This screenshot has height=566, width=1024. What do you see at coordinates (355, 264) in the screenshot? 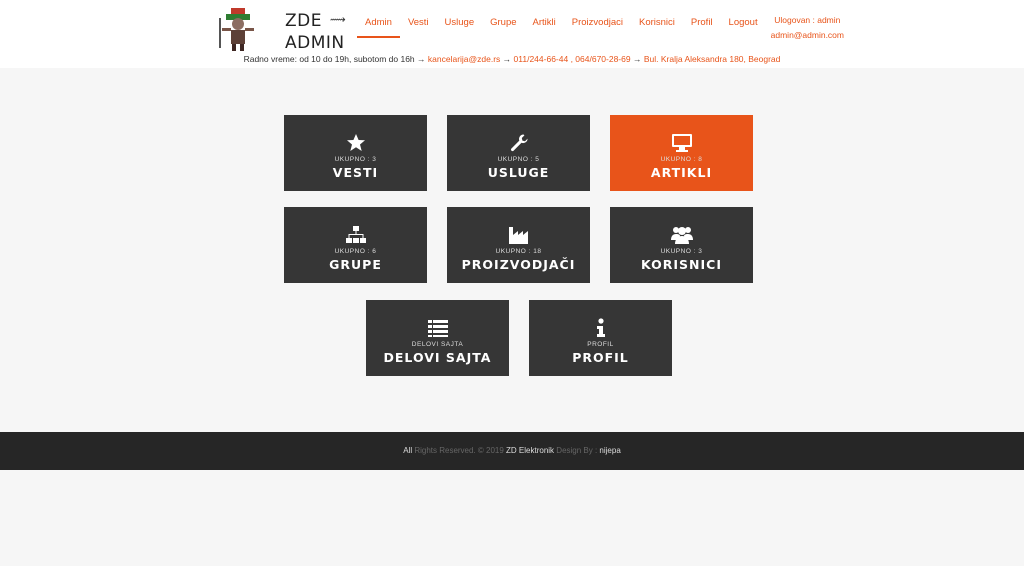
I see `tile-title: GRUPE` at bounding box center [355, 264].